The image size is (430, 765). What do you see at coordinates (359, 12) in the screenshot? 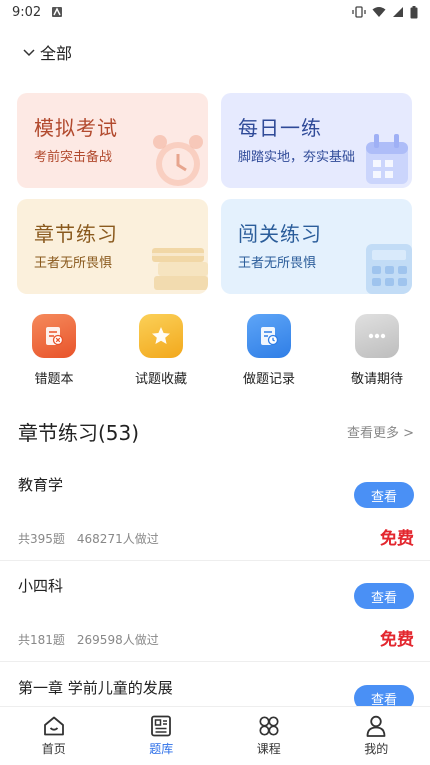
I see `vibrate-icon` at bounding box center [359, 12].